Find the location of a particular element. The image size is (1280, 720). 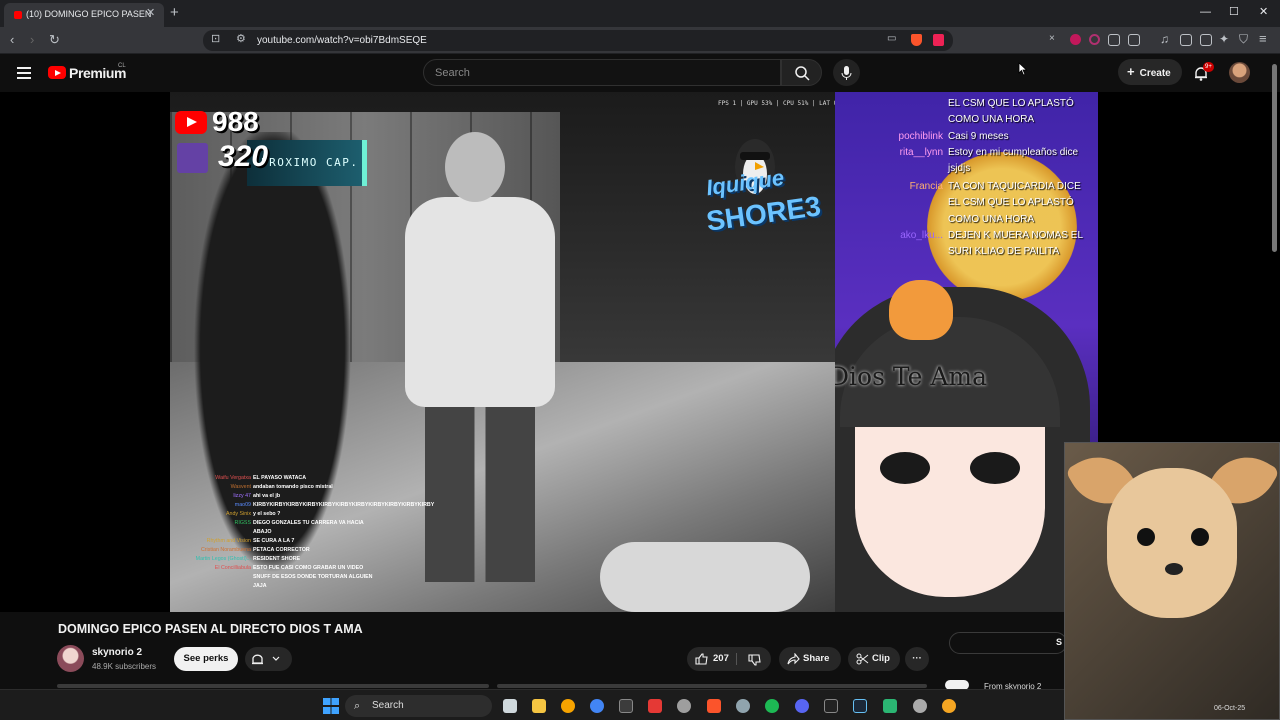

chrome-alt-icon is located at coordinates (920, 706).